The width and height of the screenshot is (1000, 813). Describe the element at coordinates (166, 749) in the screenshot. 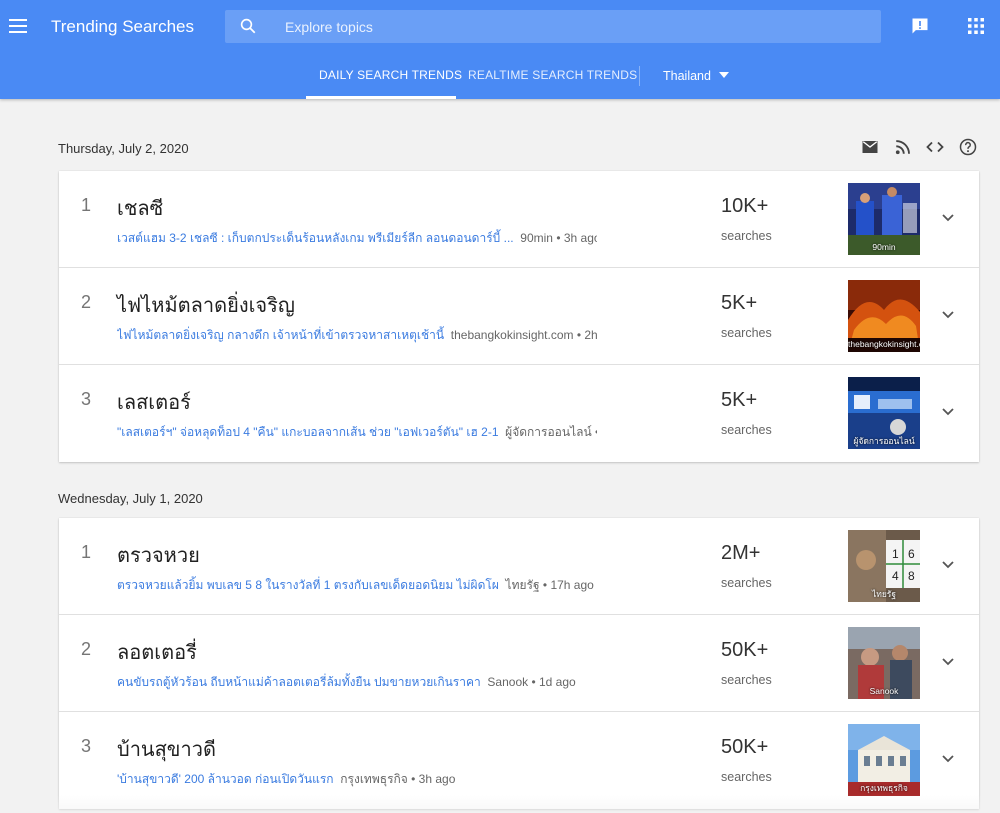

I see `trend-title: บ้านสุขาวดี` at that location.